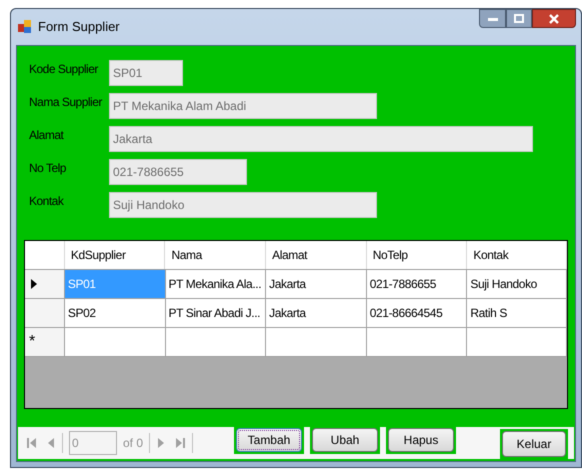 The height and width of the screenshot is (471, 582). I want to click on column-header: Nama, so click(215, 255).